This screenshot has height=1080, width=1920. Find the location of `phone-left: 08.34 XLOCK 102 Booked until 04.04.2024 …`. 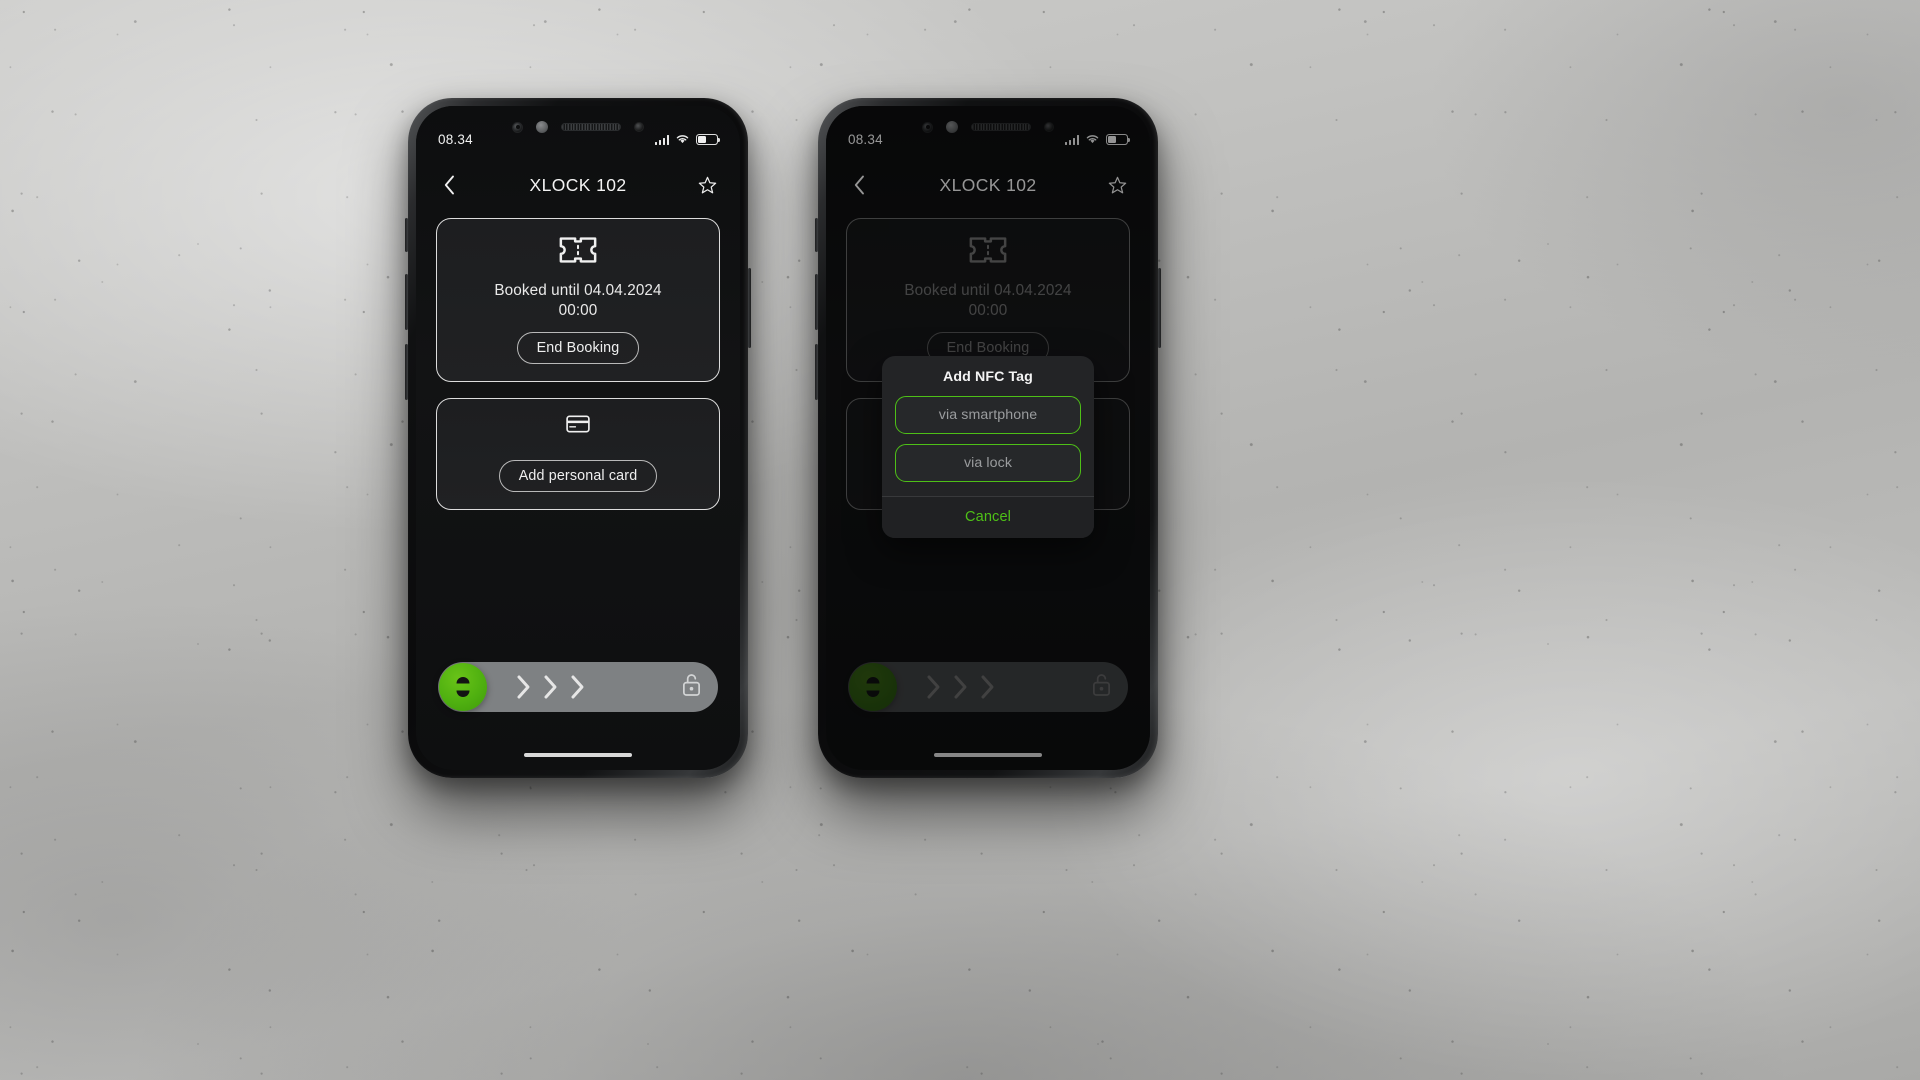

phone-left: 08.34 XLOCK 102 Booked until 04.04.2024 … is located at coordinates (578, 438).